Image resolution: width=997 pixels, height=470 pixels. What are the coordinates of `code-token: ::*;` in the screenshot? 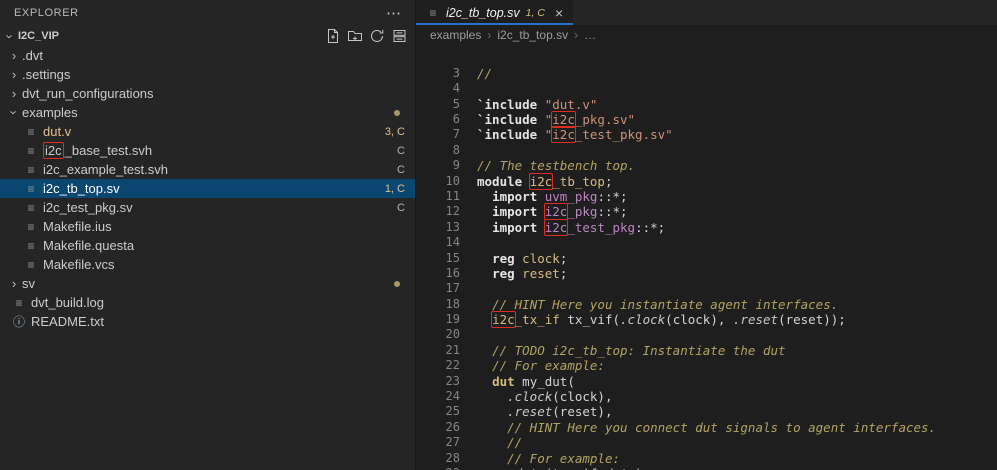 It's located at (650, 227).